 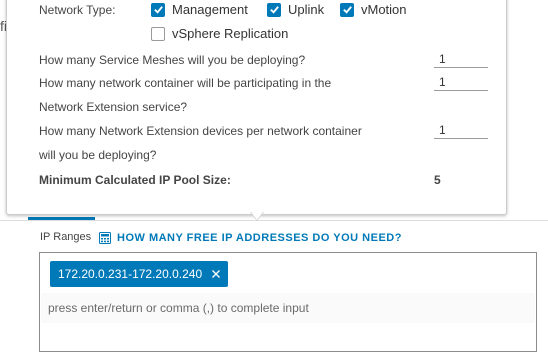 I want to click on tab-bar-divider, so click(x=274, y=220).